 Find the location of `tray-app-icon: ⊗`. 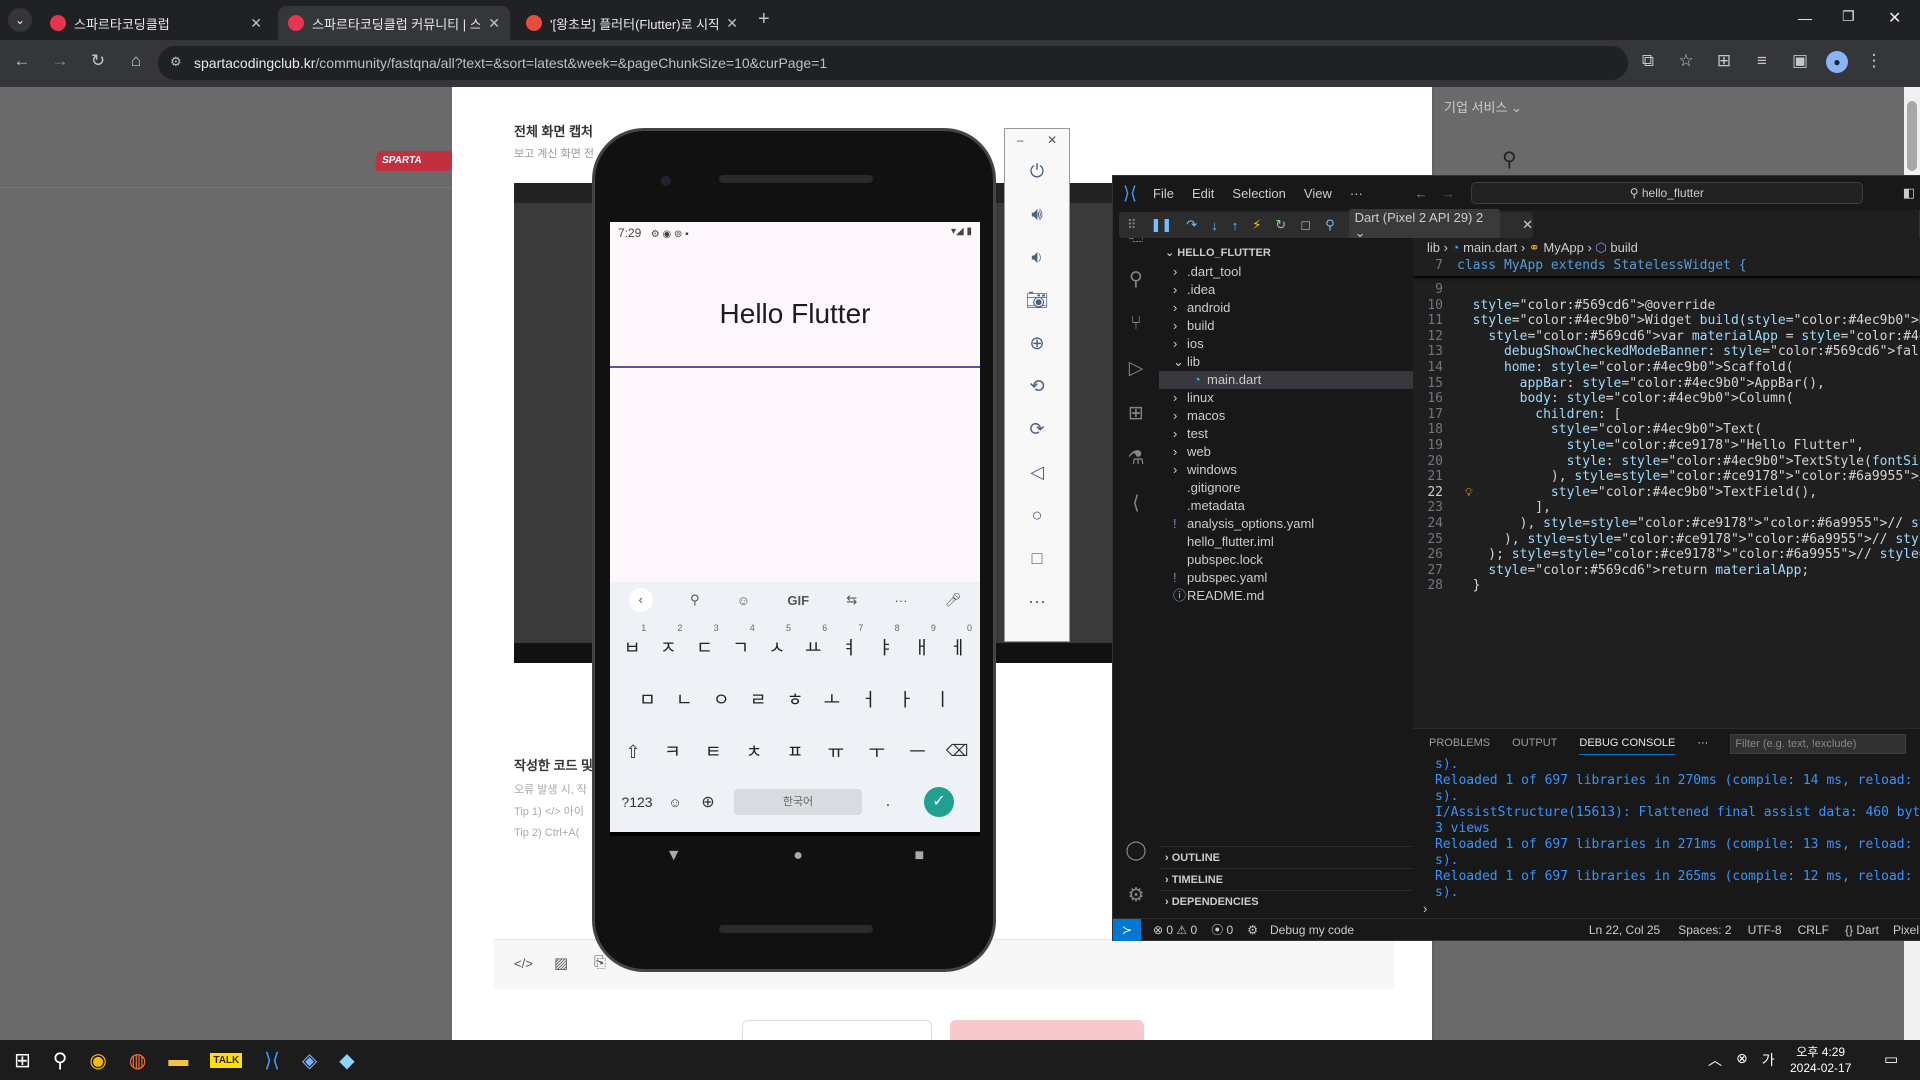

tray-app-icon: ⊗ is located at coordinates (1742, 1060).